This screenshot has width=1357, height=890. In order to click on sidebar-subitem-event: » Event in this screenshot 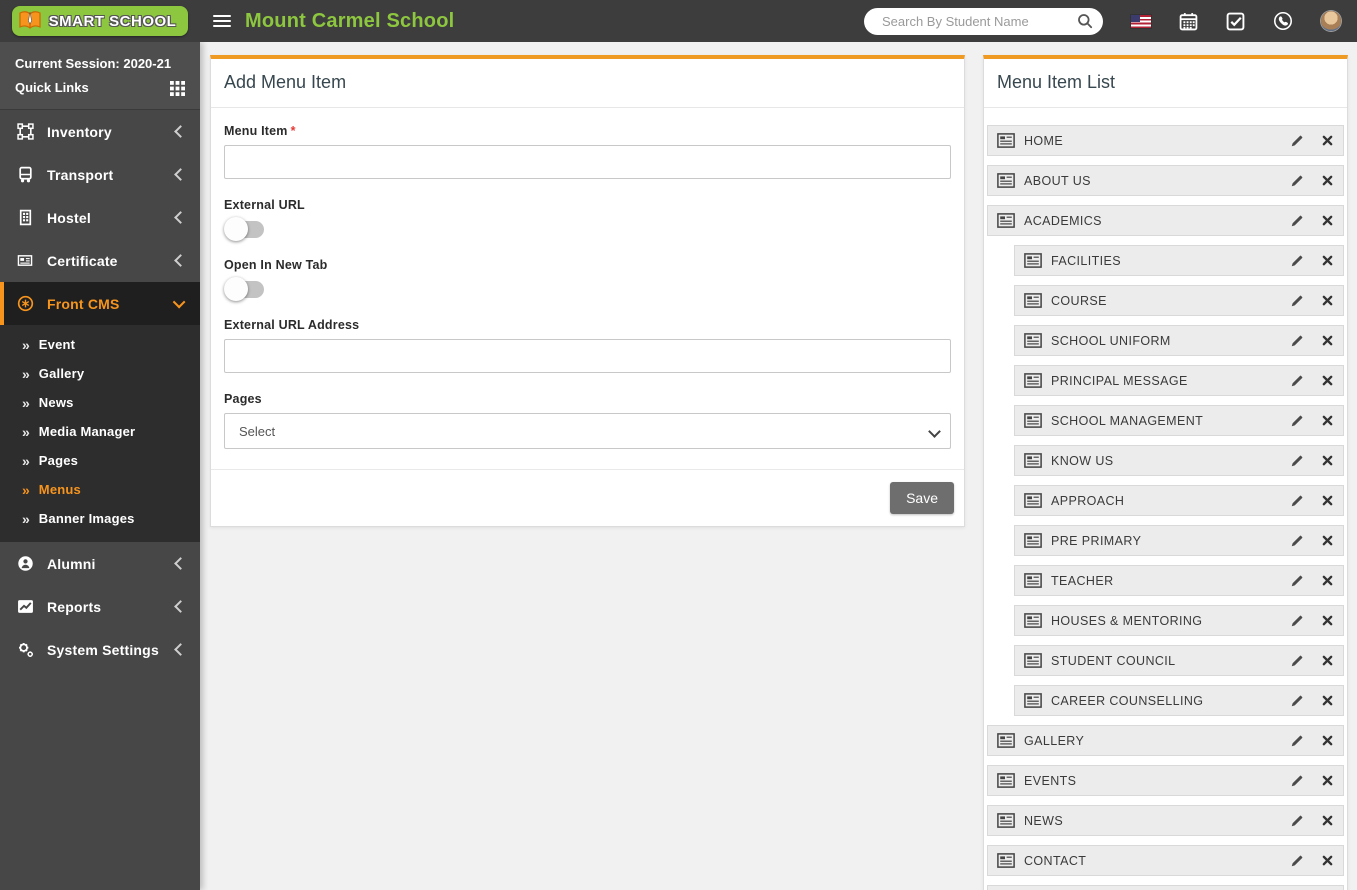, I will do `click(100, 344)`.